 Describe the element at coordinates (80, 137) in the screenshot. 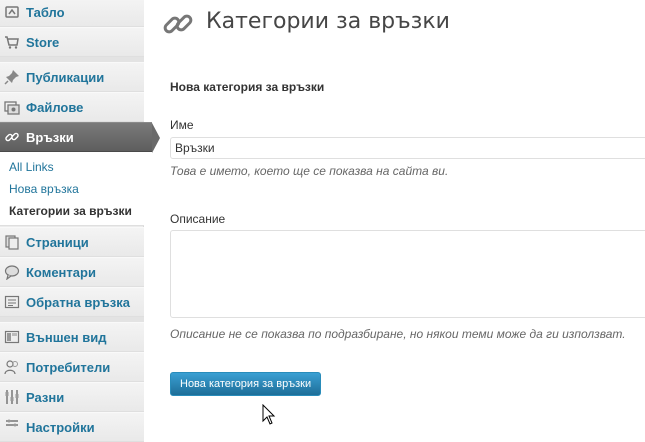

I see `menu-item-links: Връзки` at that location.